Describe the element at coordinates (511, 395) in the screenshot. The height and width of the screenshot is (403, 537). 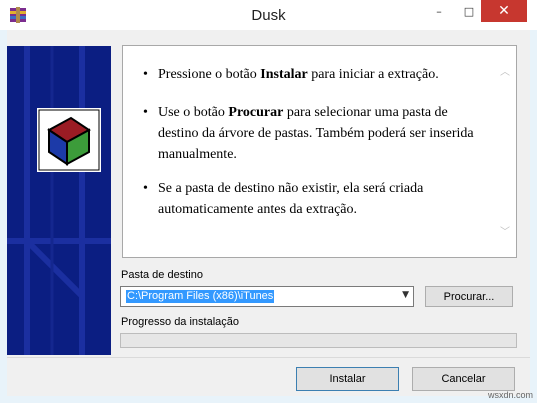
I see `watermark: wsxdn.com` at that location.